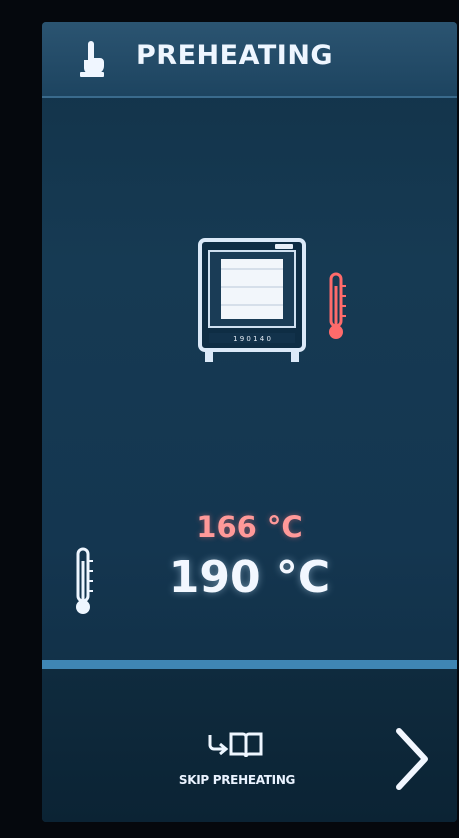  I want to click on page-title: PREHEATING, so click(235, 55).